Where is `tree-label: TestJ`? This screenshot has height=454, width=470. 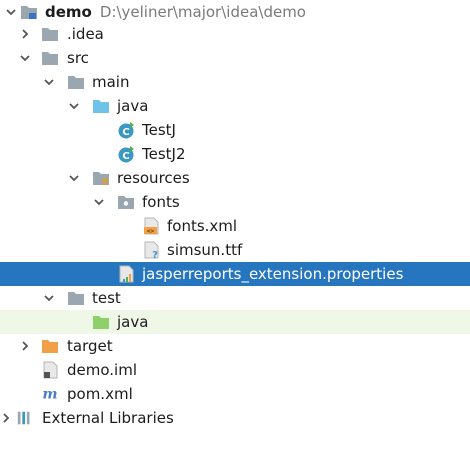 tree-label: TestJ is located at coordinates (159, 130).